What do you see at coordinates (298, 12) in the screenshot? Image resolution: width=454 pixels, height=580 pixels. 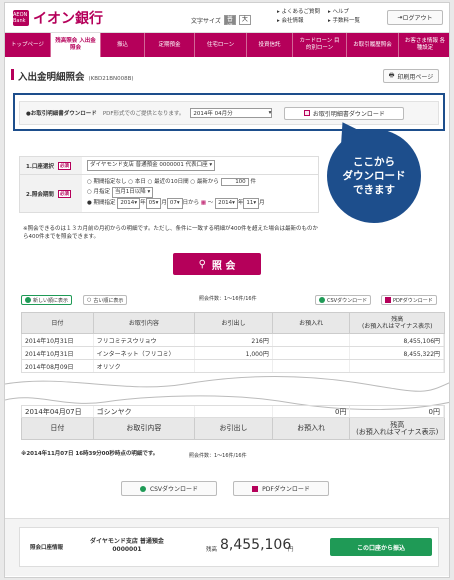 I see `faq-link: ▸ よくあるご質問` at bounding box center [298, 12].